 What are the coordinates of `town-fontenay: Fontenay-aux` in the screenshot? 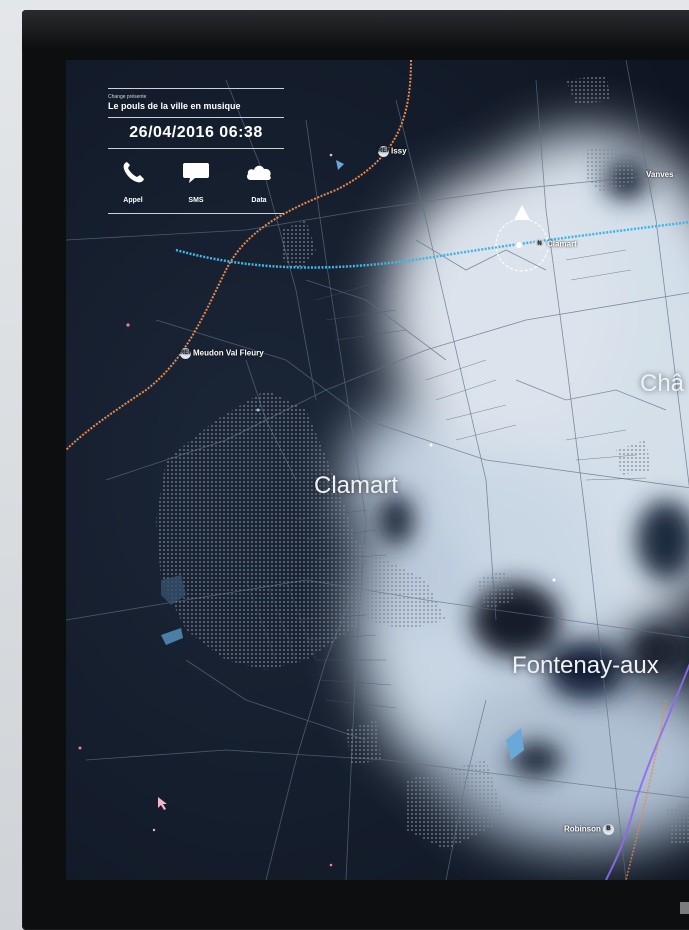 It's located at (585, 665).